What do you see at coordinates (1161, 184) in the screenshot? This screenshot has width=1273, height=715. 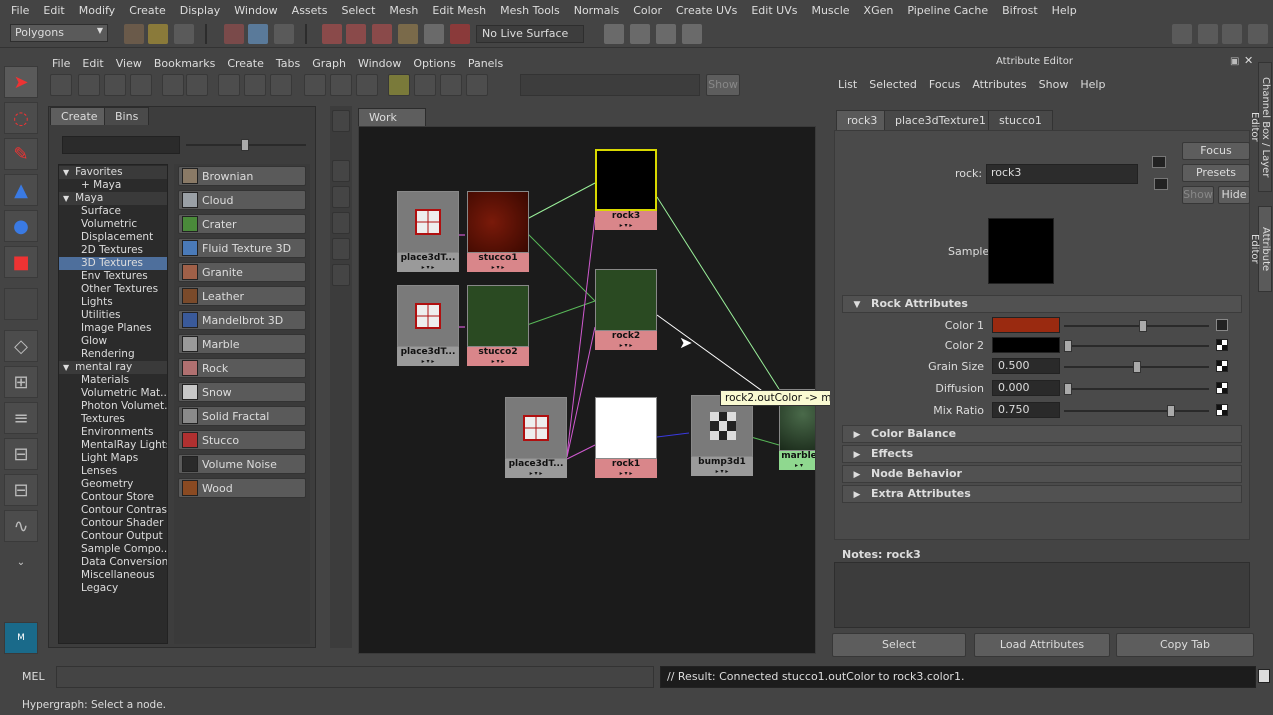 I see `go-output-icon` at bounding box center [1161, 184].